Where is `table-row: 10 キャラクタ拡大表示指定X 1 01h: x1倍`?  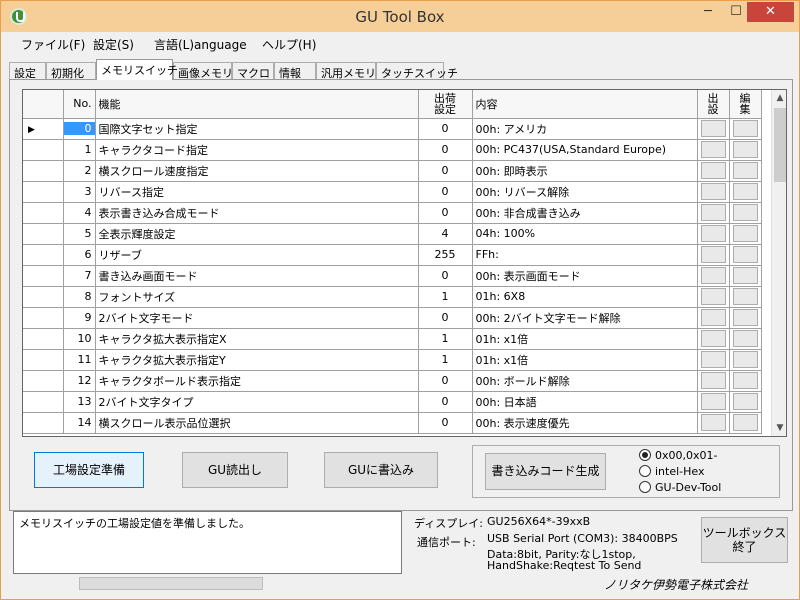
table-row: 10 キャラクタ拡大表示指定X 1 01h: x1倍 is located at coordinates (392, 339).